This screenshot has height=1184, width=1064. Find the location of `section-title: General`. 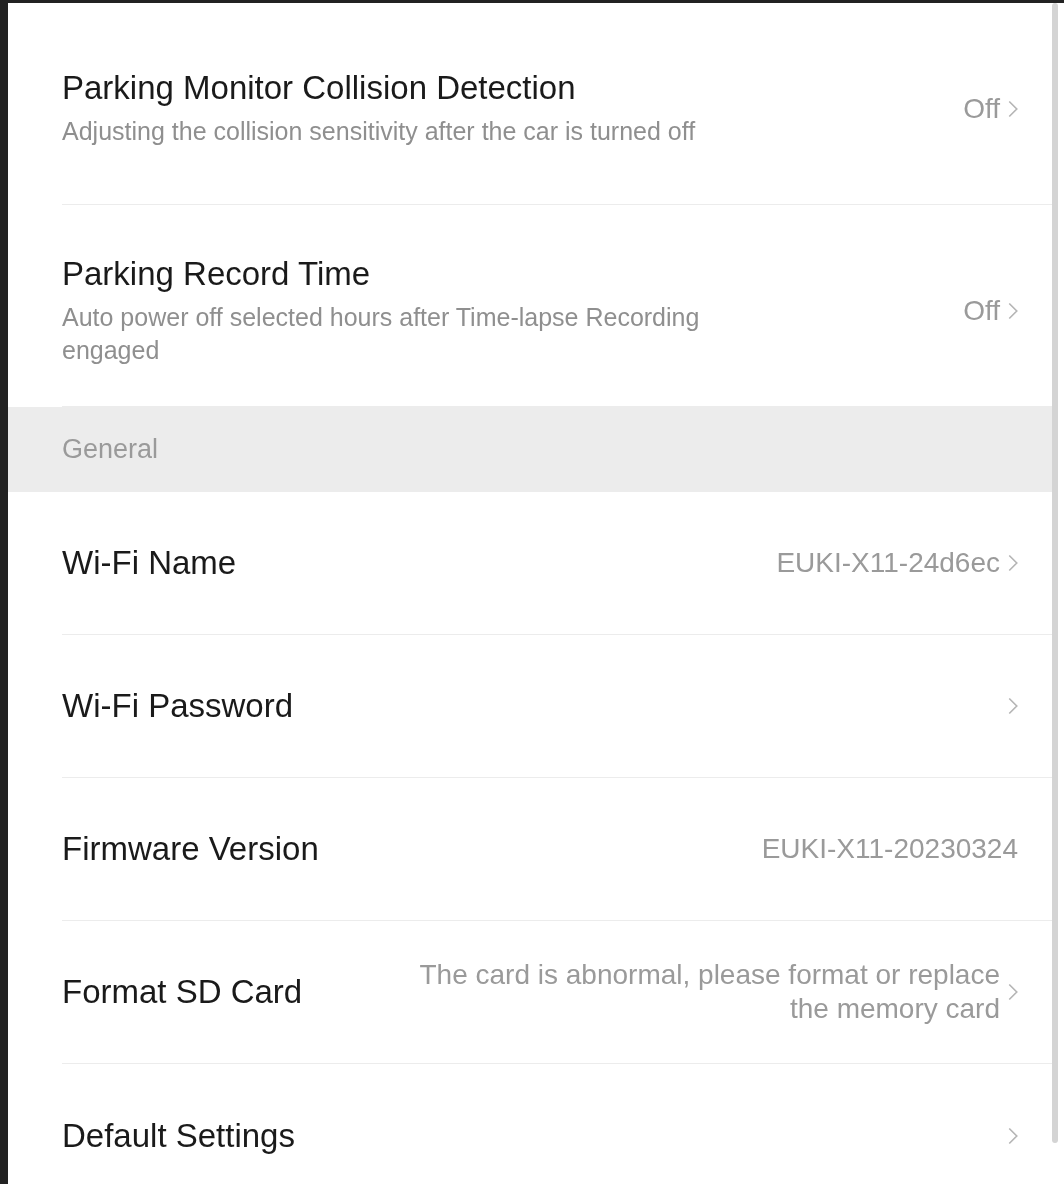

section-title: General is located at coordinates (110, 449).